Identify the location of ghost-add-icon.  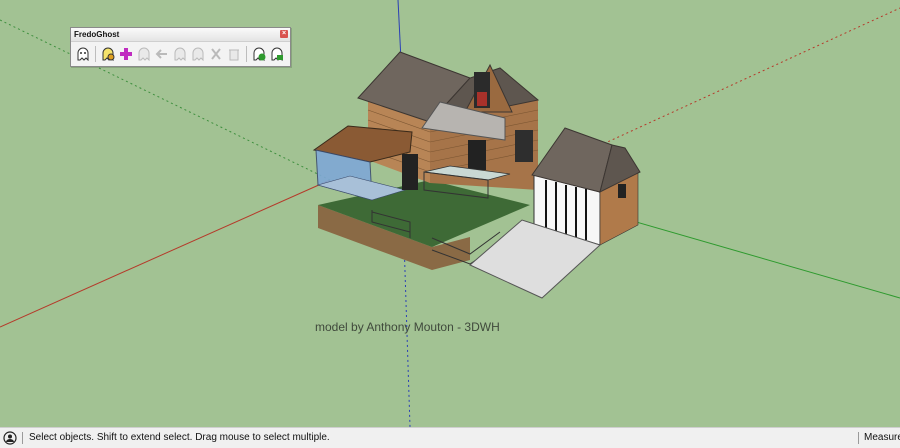
(126, 54).